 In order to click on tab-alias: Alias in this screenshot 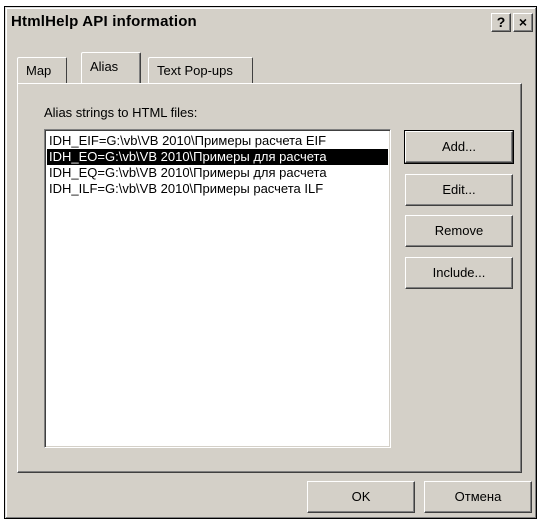, I will do `click(111, 67)`.